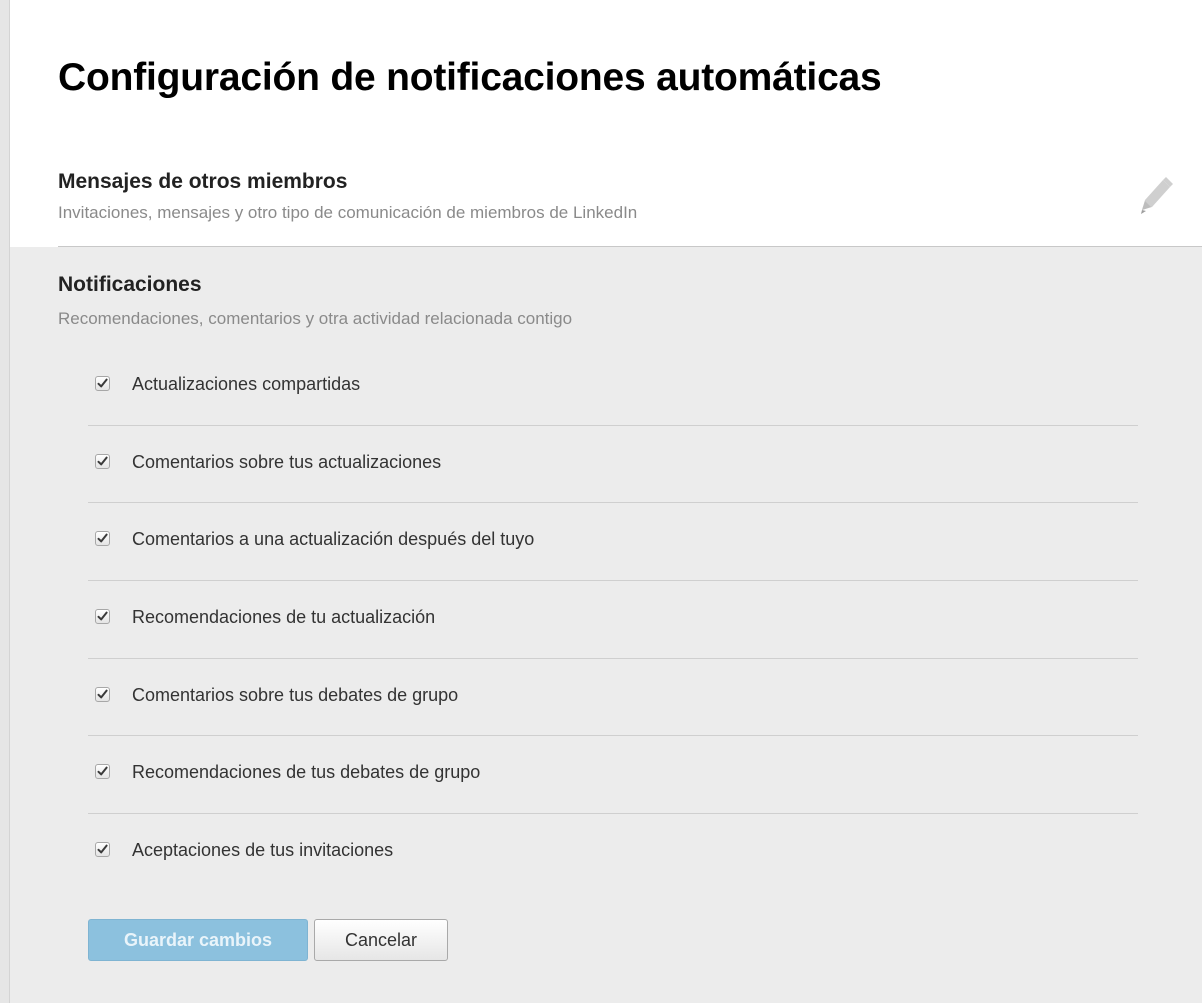  Describe the element at coordinates (262, 850) in the screenshot. I see `option-label: Aceptaciones de tus invitaciones` at that location.